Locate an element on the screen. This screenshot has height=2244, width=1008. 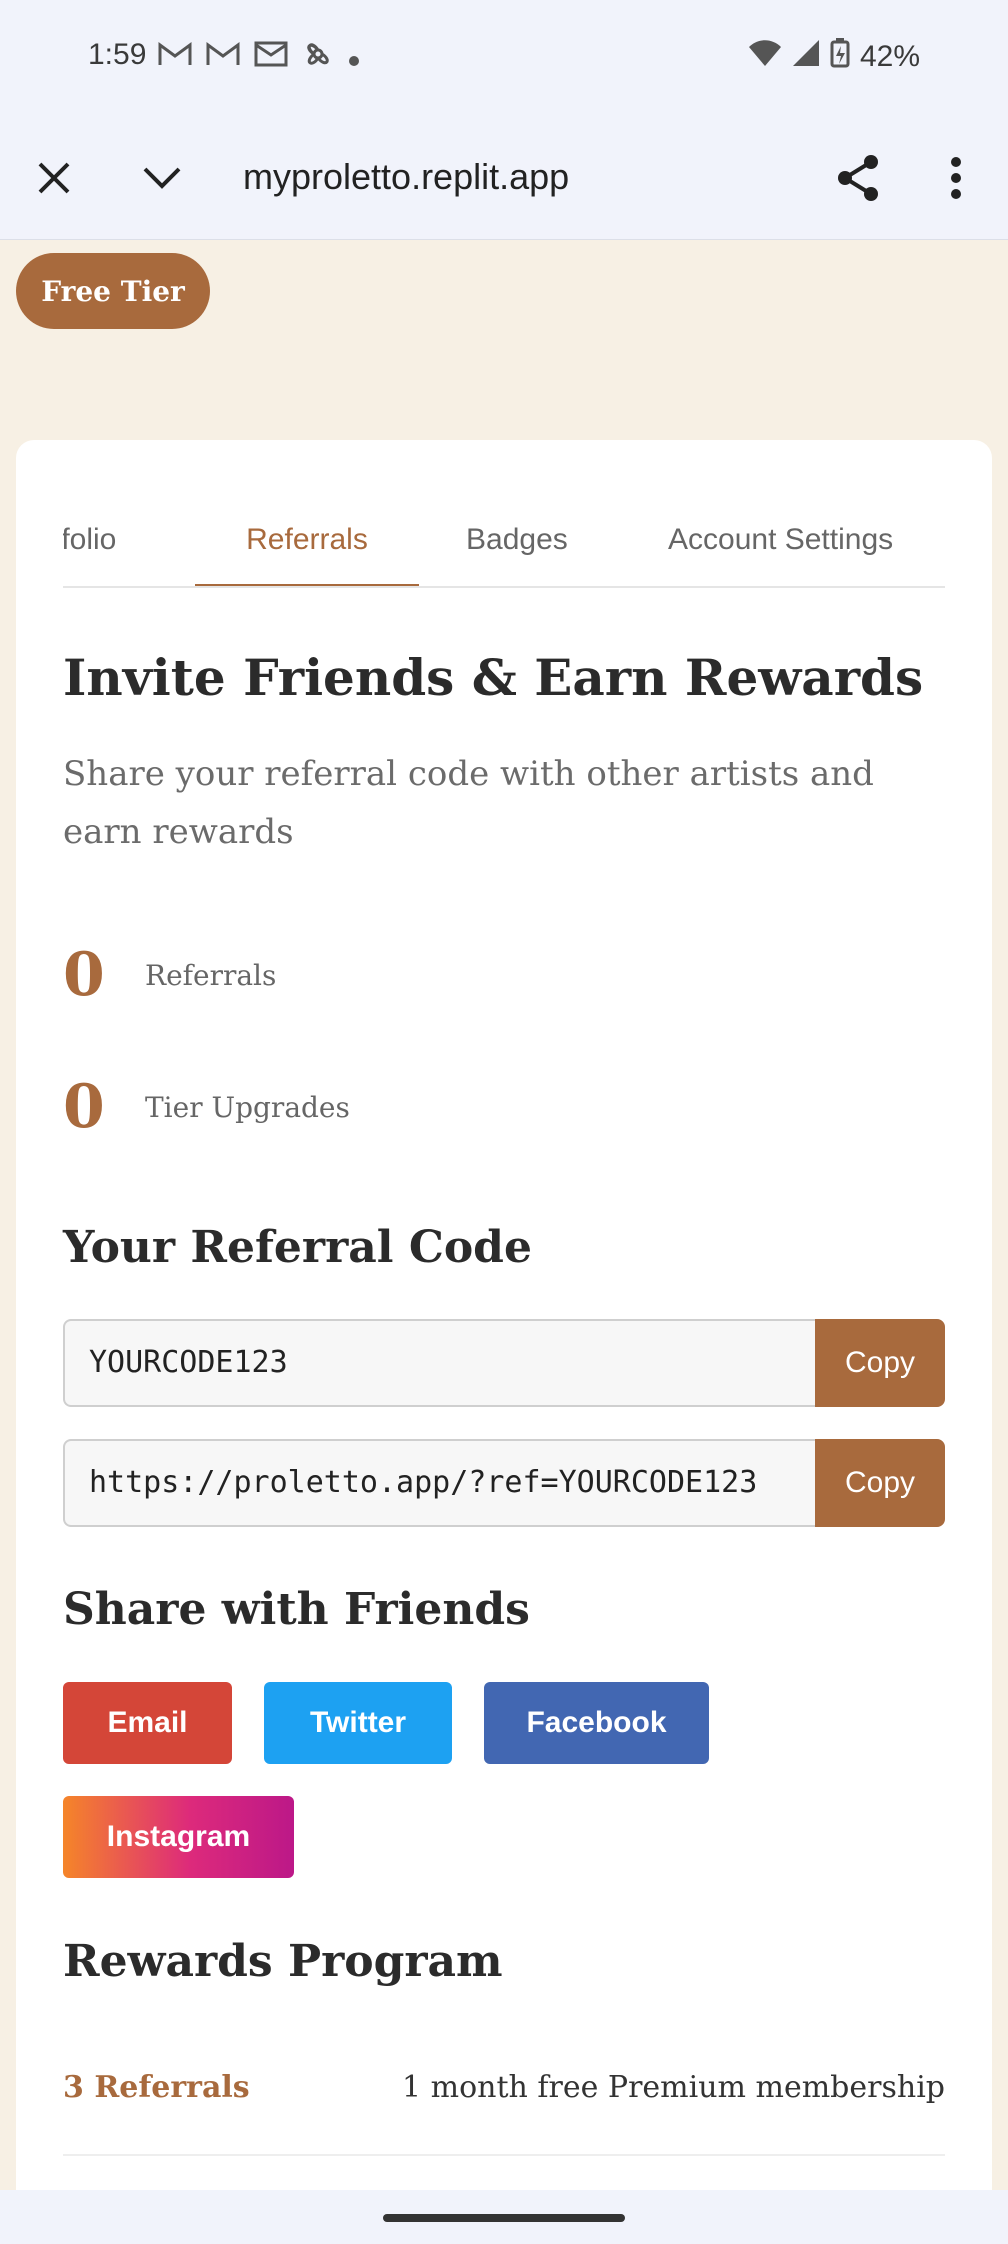
status-right: 42% is located at coordinates (834, 57).